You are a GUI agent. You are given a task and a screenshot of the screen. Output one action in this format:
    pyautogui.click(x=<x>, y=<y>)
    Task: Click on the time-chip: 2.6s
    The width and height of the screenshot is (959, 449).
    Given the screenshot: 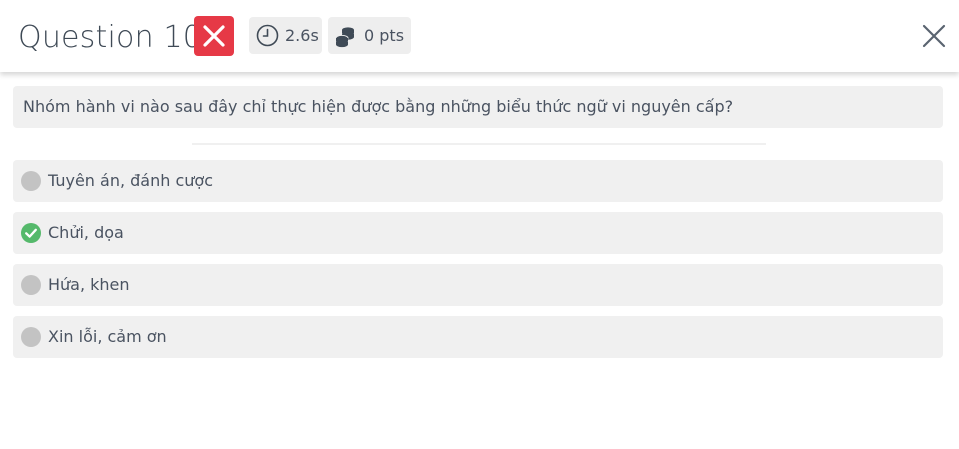 What is the action you would take?
    pyautogui.click(x=285, y=35)
    